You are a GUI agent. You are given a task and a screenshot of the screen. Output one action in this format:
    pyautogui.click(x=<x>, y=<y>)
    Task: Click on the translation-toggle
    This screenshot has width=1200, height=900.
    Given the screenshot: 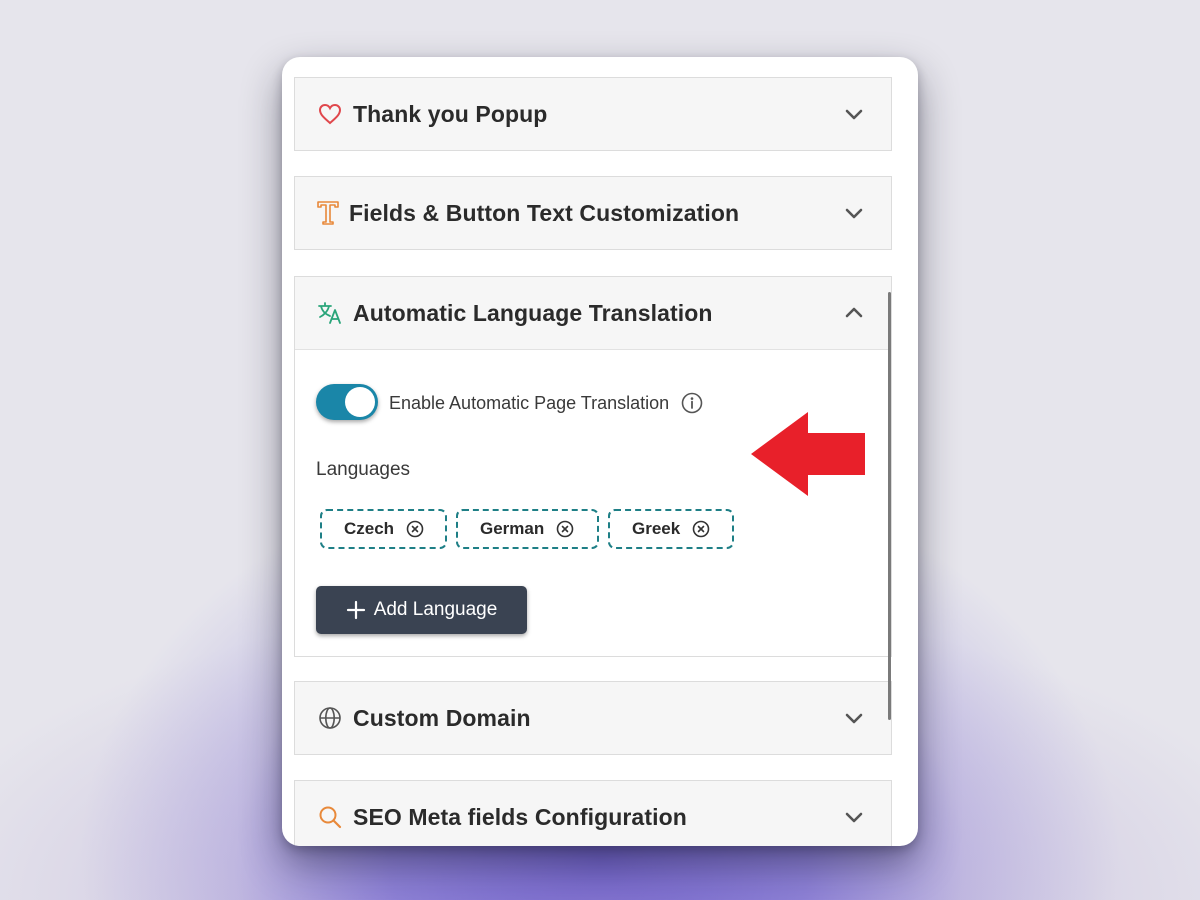 What is the action you would take?
    pyautogui.click(x=347, y=402)
    